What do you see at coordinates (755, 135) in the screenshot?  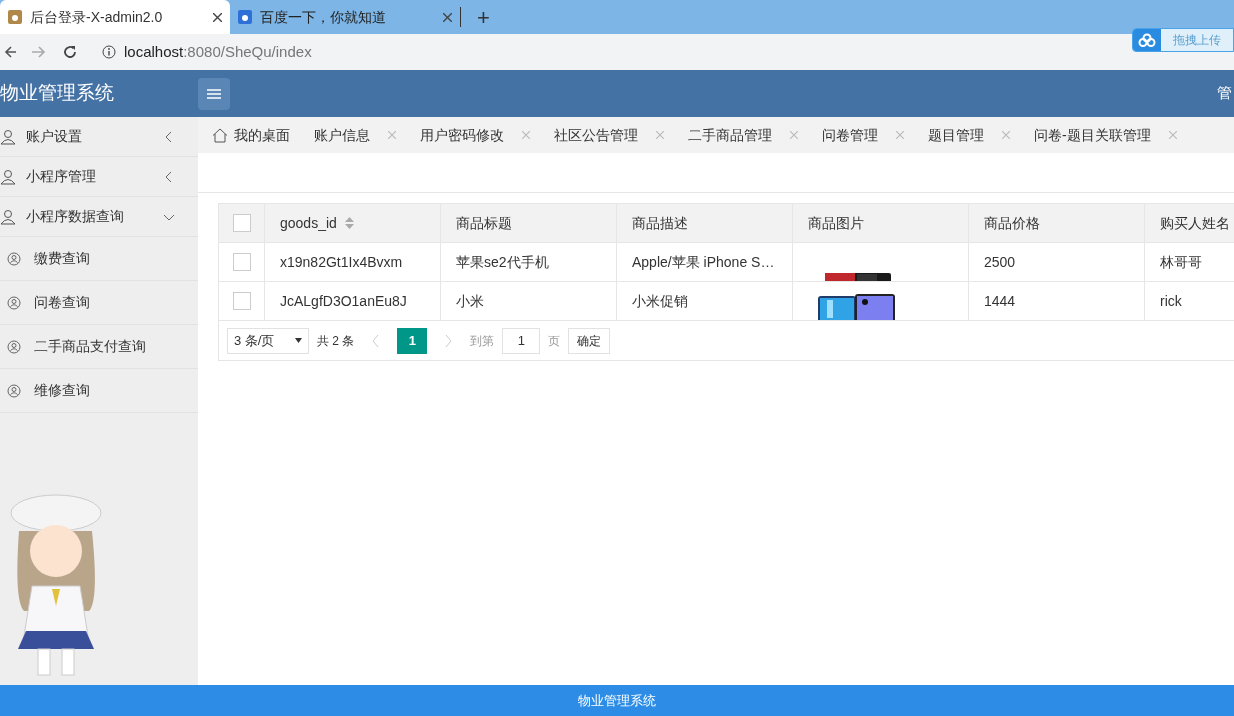 I see `page-tab: 二手商品管理` at bounding box center [755, 135].